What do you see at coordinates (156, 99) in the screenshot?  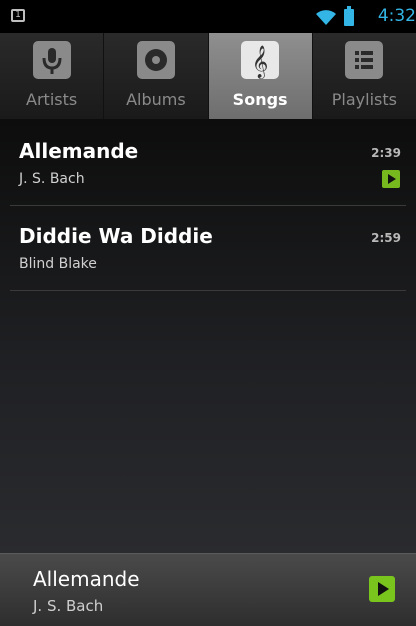 I see `tab-label: Albums` at bounding box center [156, 99].